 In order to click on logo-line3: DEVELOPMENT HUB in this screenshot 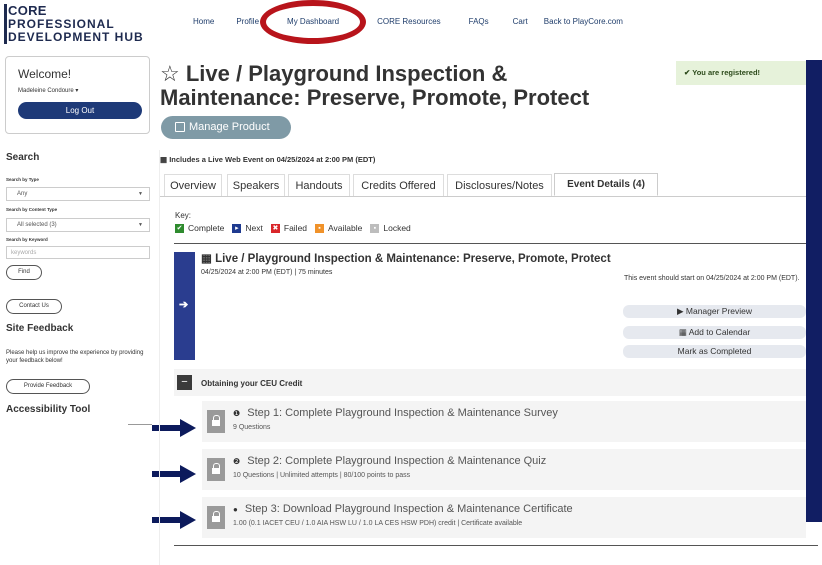, I will do `click(76, 37)`.